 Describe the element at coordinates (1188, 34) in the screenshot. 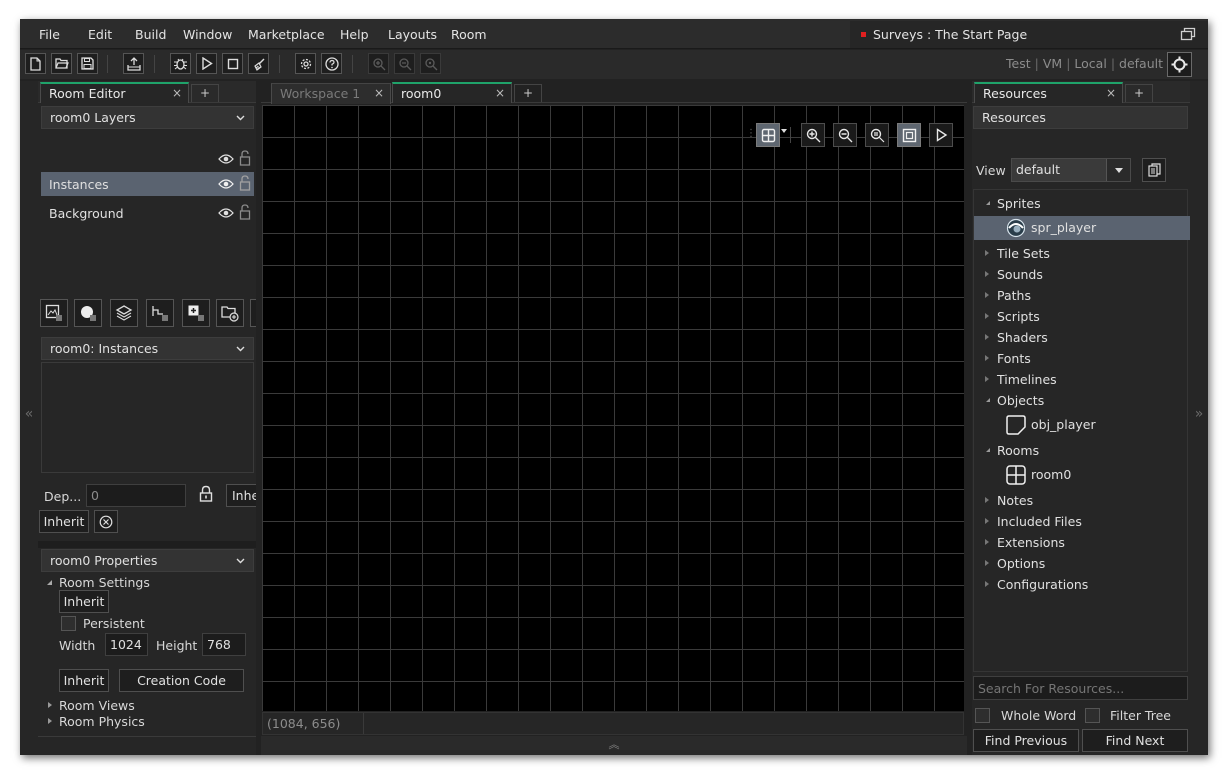

I see `restore-window-icon` at that location.